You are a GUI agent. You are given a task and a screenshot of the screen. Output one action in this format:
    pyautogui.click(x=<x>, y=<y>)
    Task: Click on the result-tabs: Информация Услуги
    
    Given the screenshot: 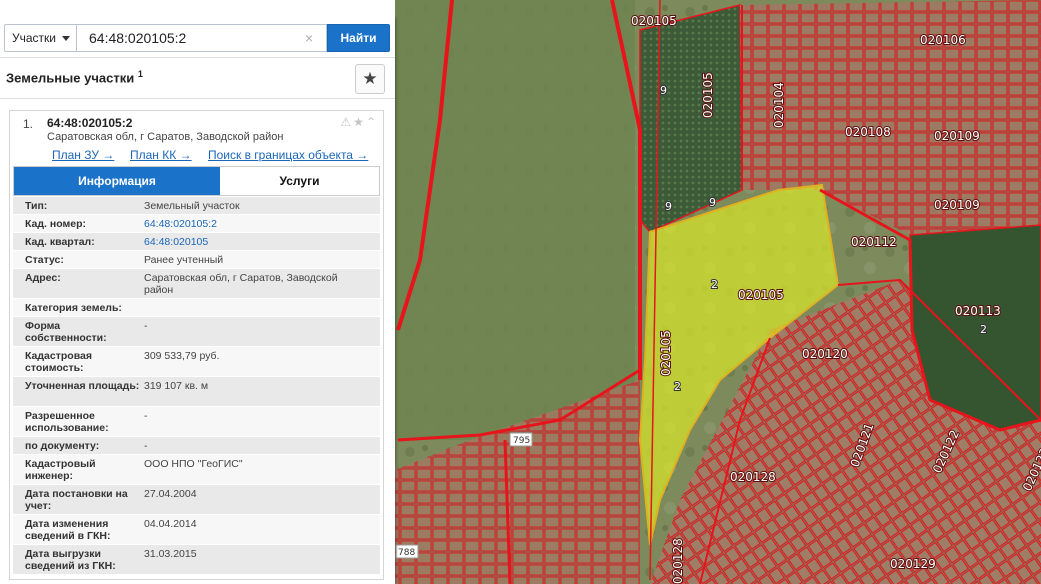 What is the action you would take?
    pyautogui.click(x=196, y=181)
    